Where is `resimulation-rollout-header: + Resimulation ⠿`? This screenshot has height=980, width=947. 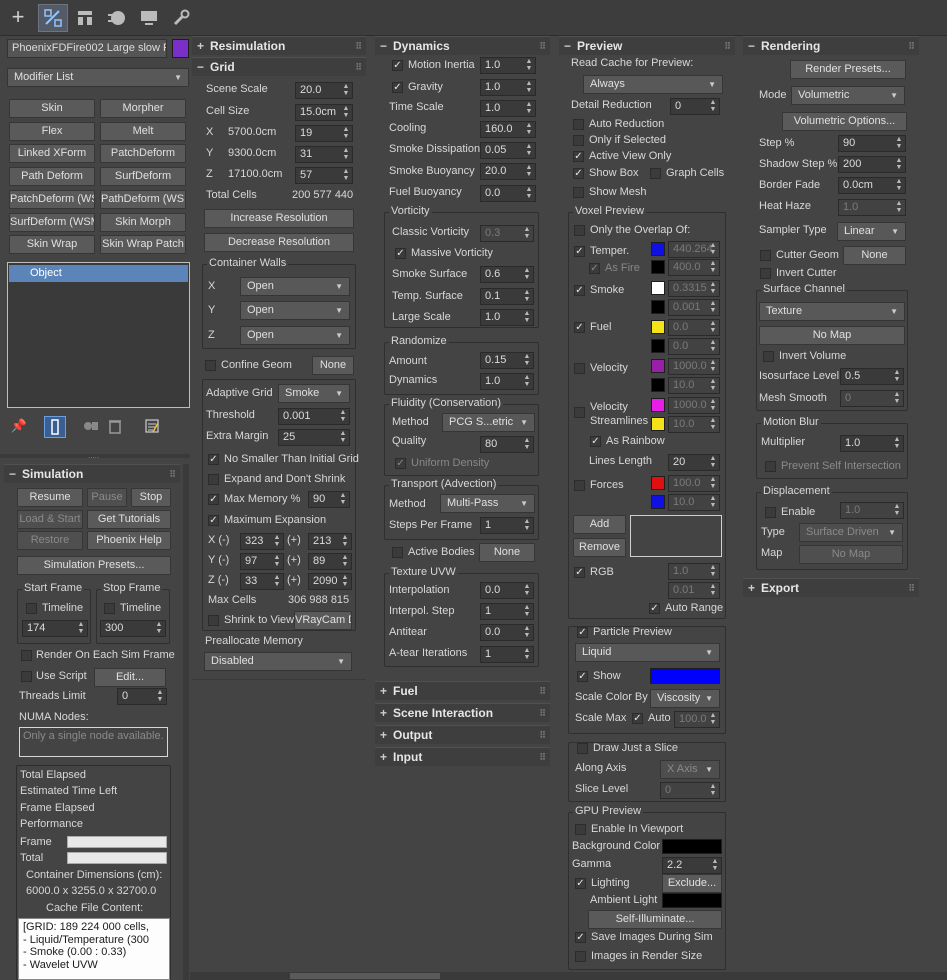 resimulation-rollout-header: + Resimulation ⠿ is located at coordinates (279, 45).